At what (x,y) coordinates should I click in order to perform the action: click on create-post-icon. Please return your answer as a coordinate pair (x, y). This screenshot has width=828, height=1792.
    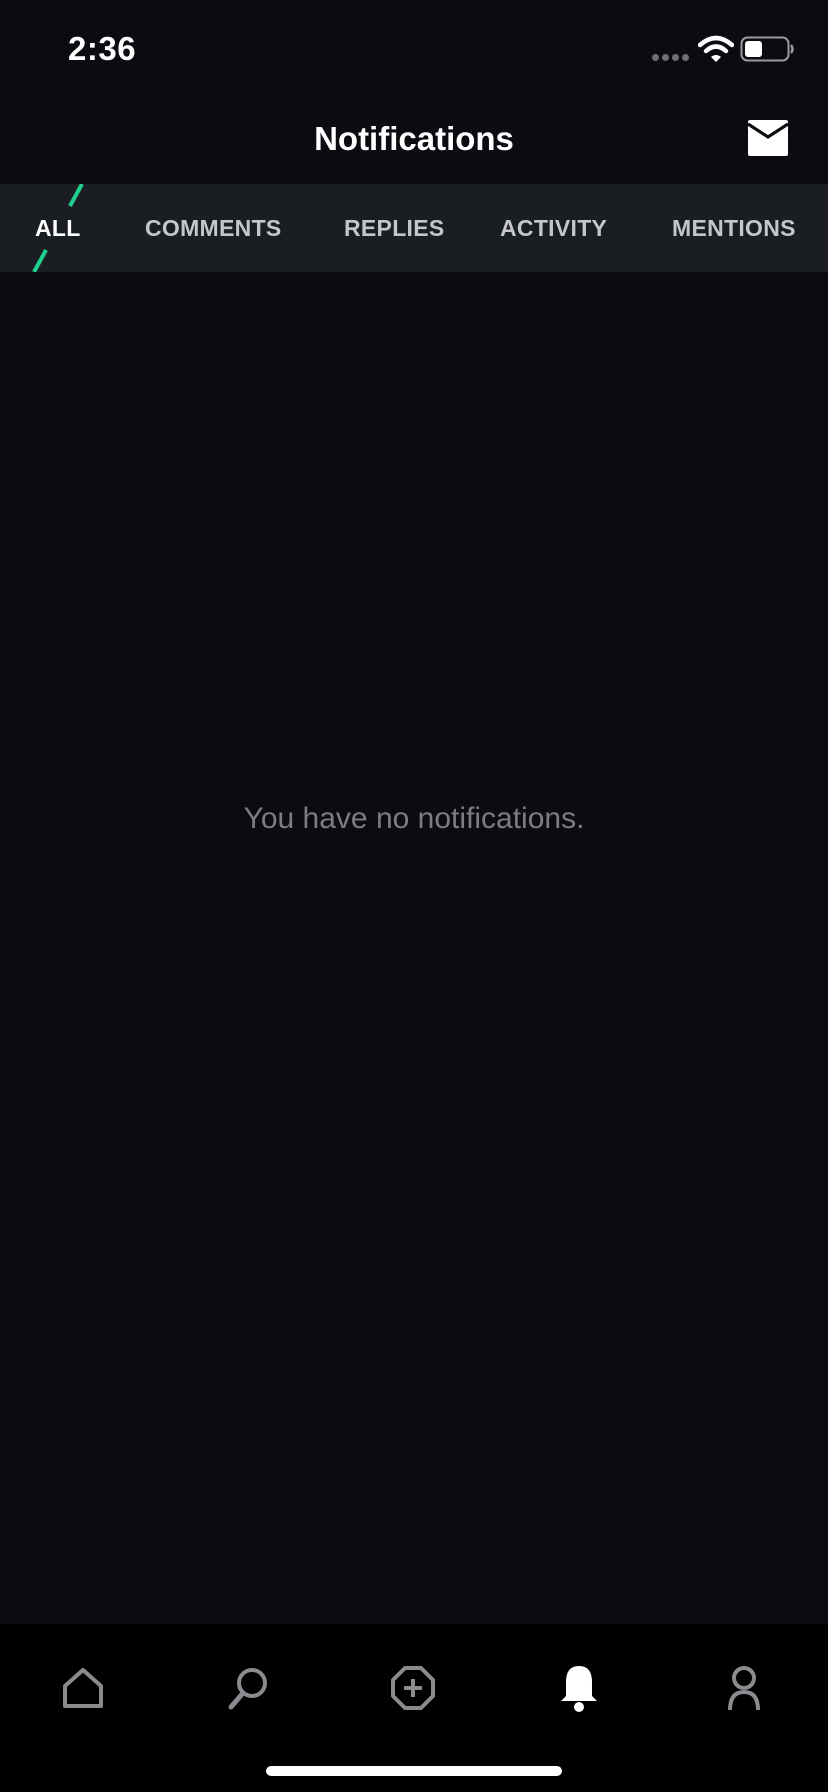
    Looking at the image, I should click on (413, 1688).